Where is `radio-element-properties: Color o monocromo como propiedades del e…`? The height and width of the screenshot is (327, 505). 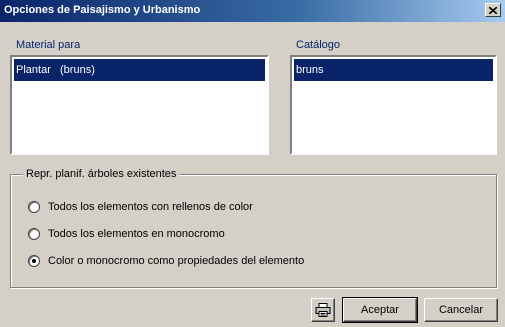
radio-element-properties: Color o monocromo como propiedades del e… is located at coordinates (166, 261).